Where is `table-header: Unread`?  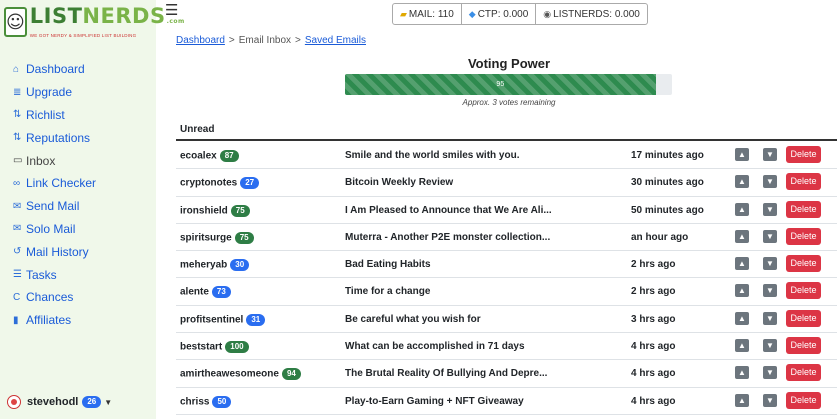
table-header: Unread is located at coordinates (506, 130).